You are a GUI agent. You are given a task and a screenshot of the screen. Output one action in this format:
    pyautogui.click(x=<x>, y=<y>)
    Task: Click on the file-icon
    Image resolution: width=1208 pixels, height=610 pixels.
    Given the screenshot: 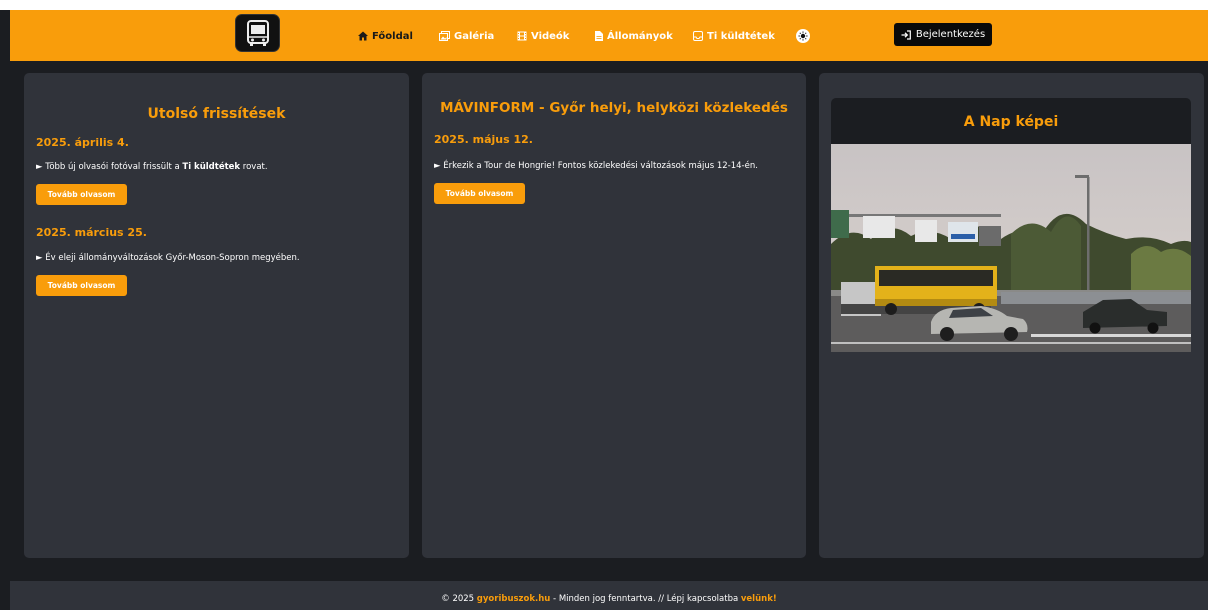 What is the action you would take?
    pyautogui.click(x=599, y=36)
    